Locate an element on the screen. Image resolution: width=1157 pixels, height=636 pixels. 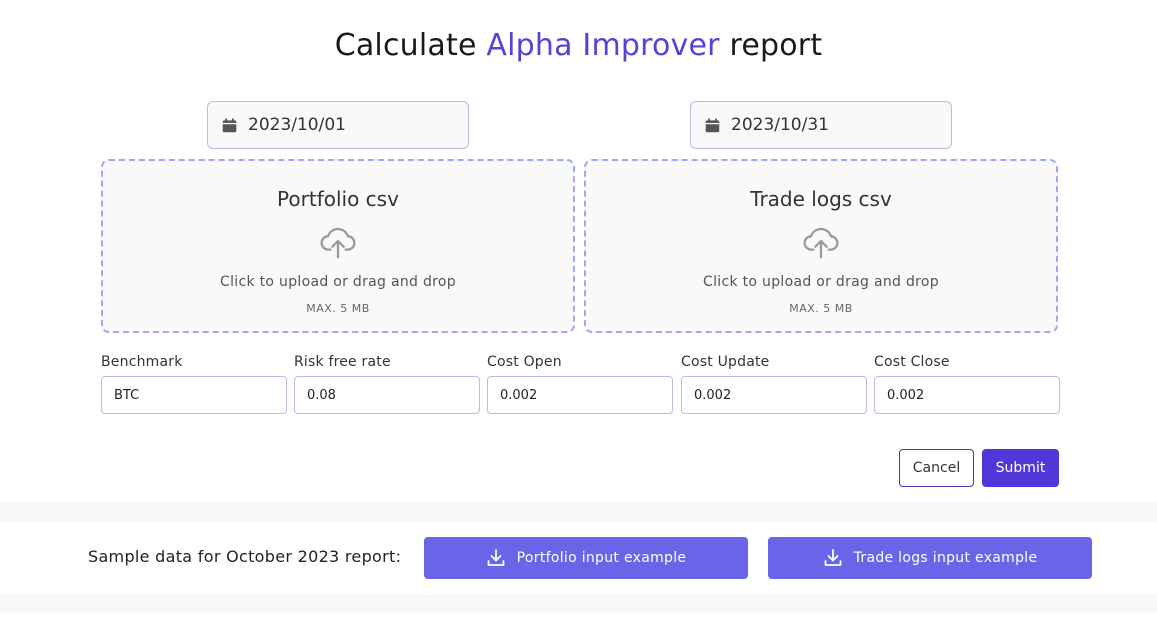
end-date-field: 2023/10/31 is located at coordinates (821, 125).